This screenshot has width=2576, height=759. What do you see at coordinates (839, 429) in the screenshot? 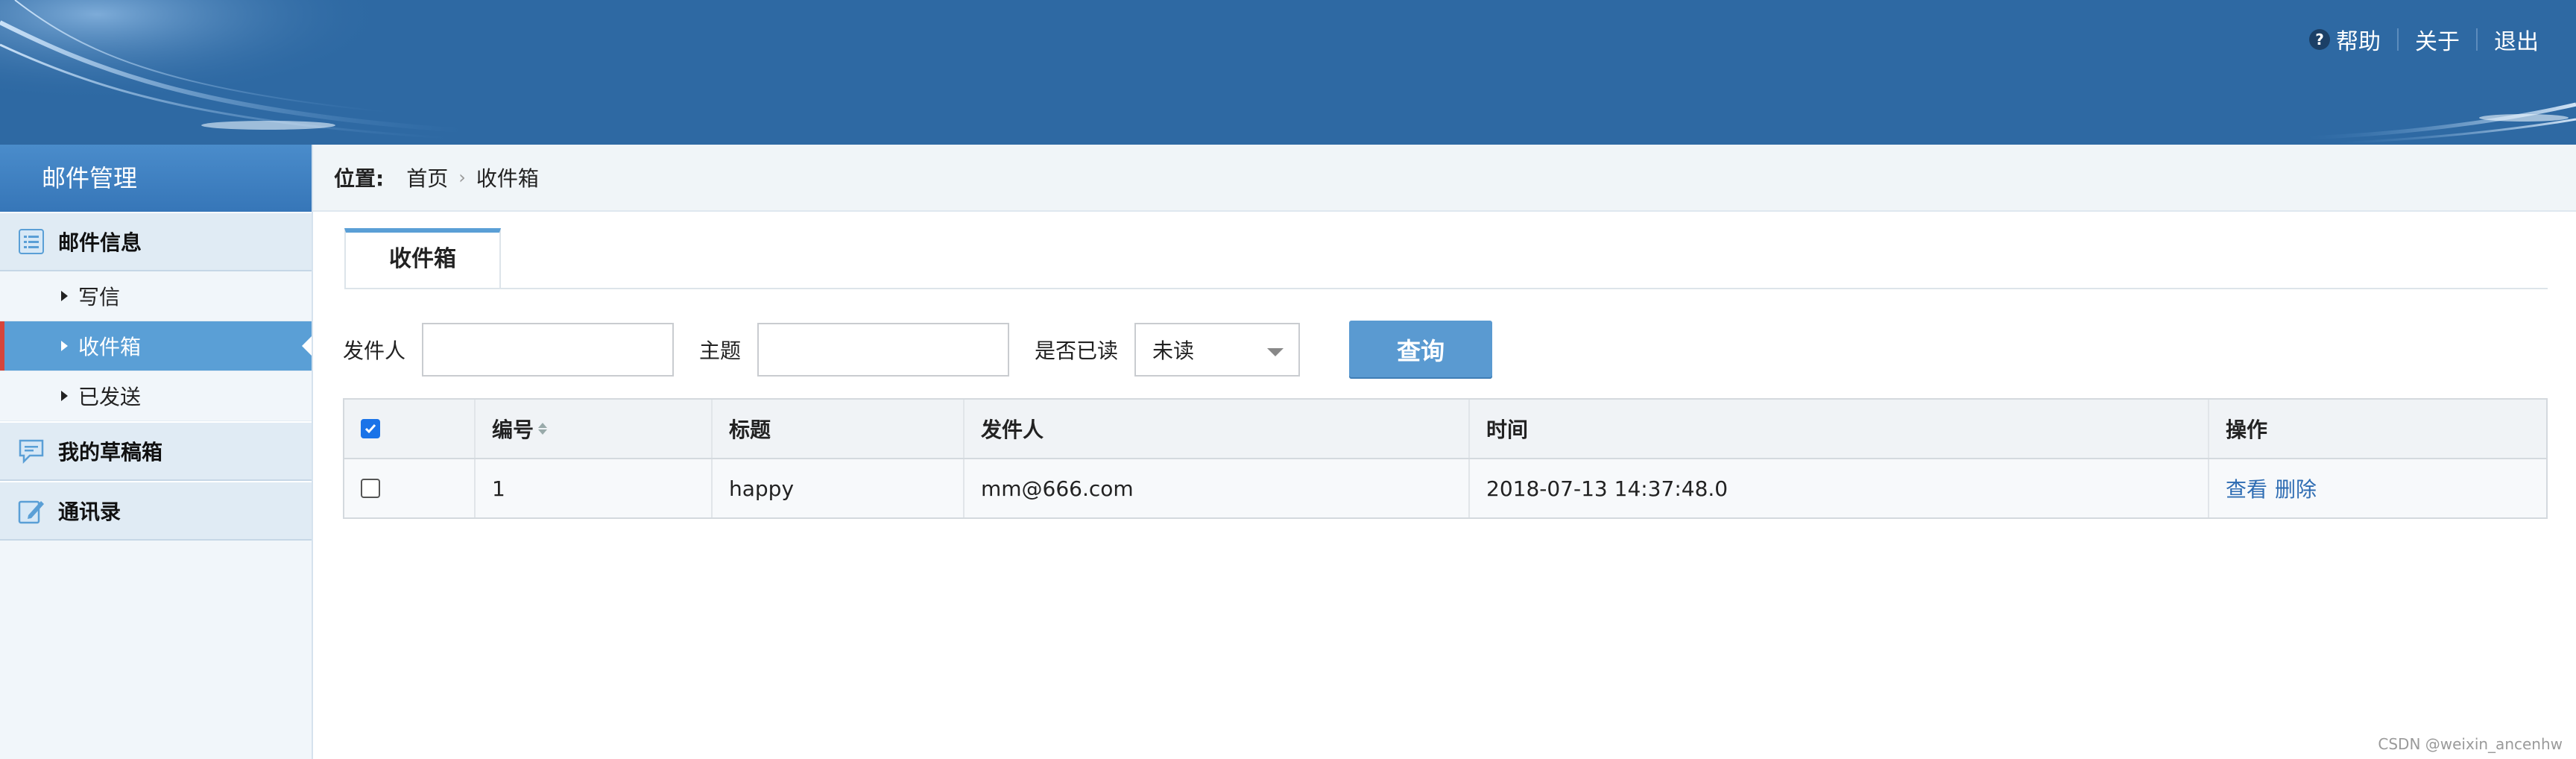
I see `column-header-title: 标题` at bounding box center [839, 429].